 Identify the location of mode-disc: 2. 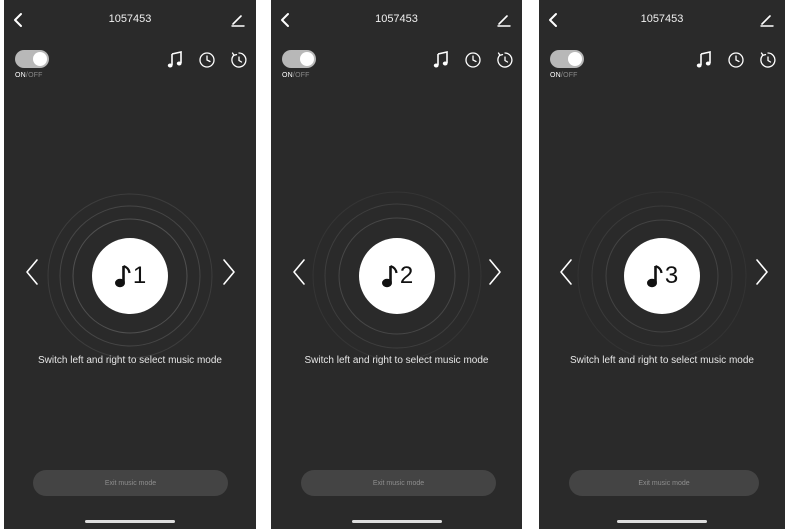
(397, 276).